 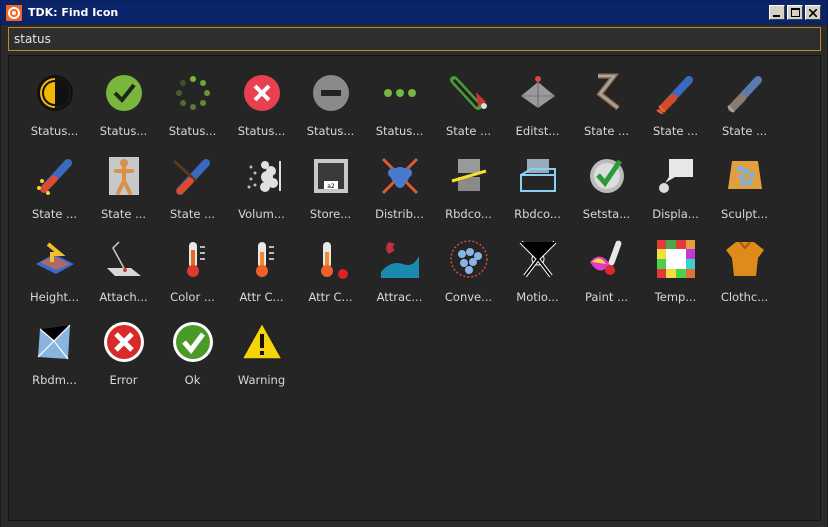 What do you see at coordinates (606, 257) in the screenshot?
I see `paint-thermometer-icon` at bounding box center [606, 257].